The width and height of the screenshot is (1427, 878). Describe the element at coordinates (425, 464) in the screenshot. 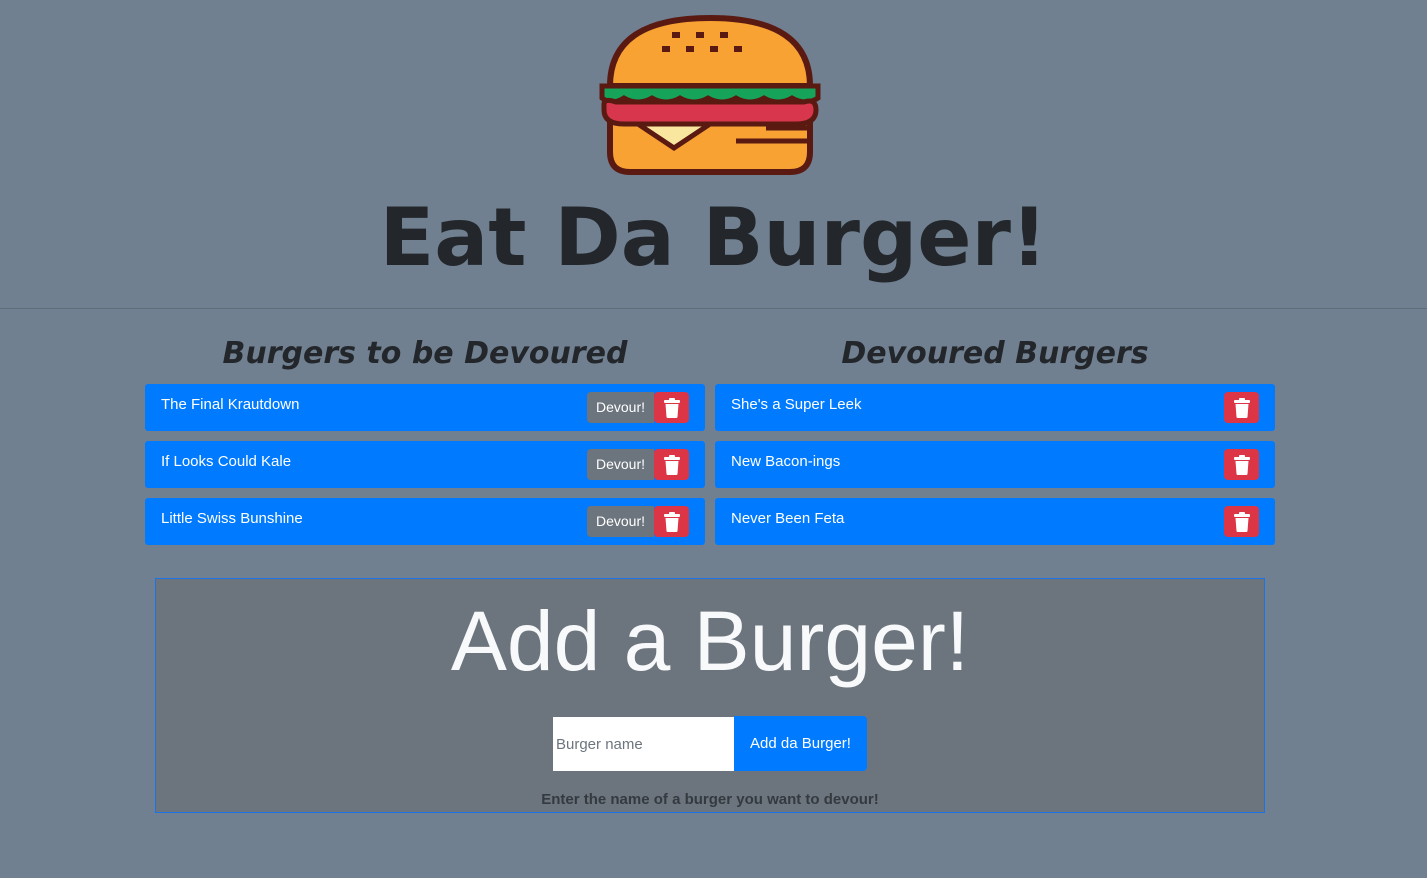

I see `list-item: If Looks Could Kale Devour!` at that location.